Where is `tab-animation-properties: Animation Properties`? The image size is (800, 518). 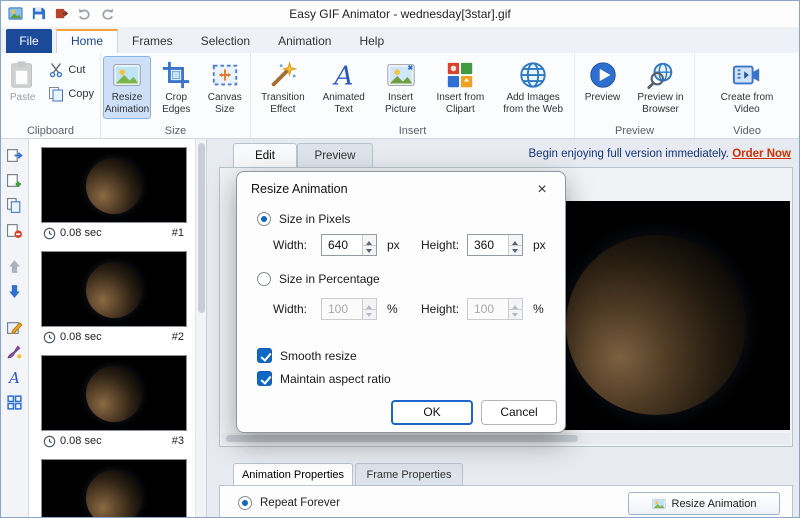 tab-animation-properties: Animation Properties is located at coordinates (293, 474).